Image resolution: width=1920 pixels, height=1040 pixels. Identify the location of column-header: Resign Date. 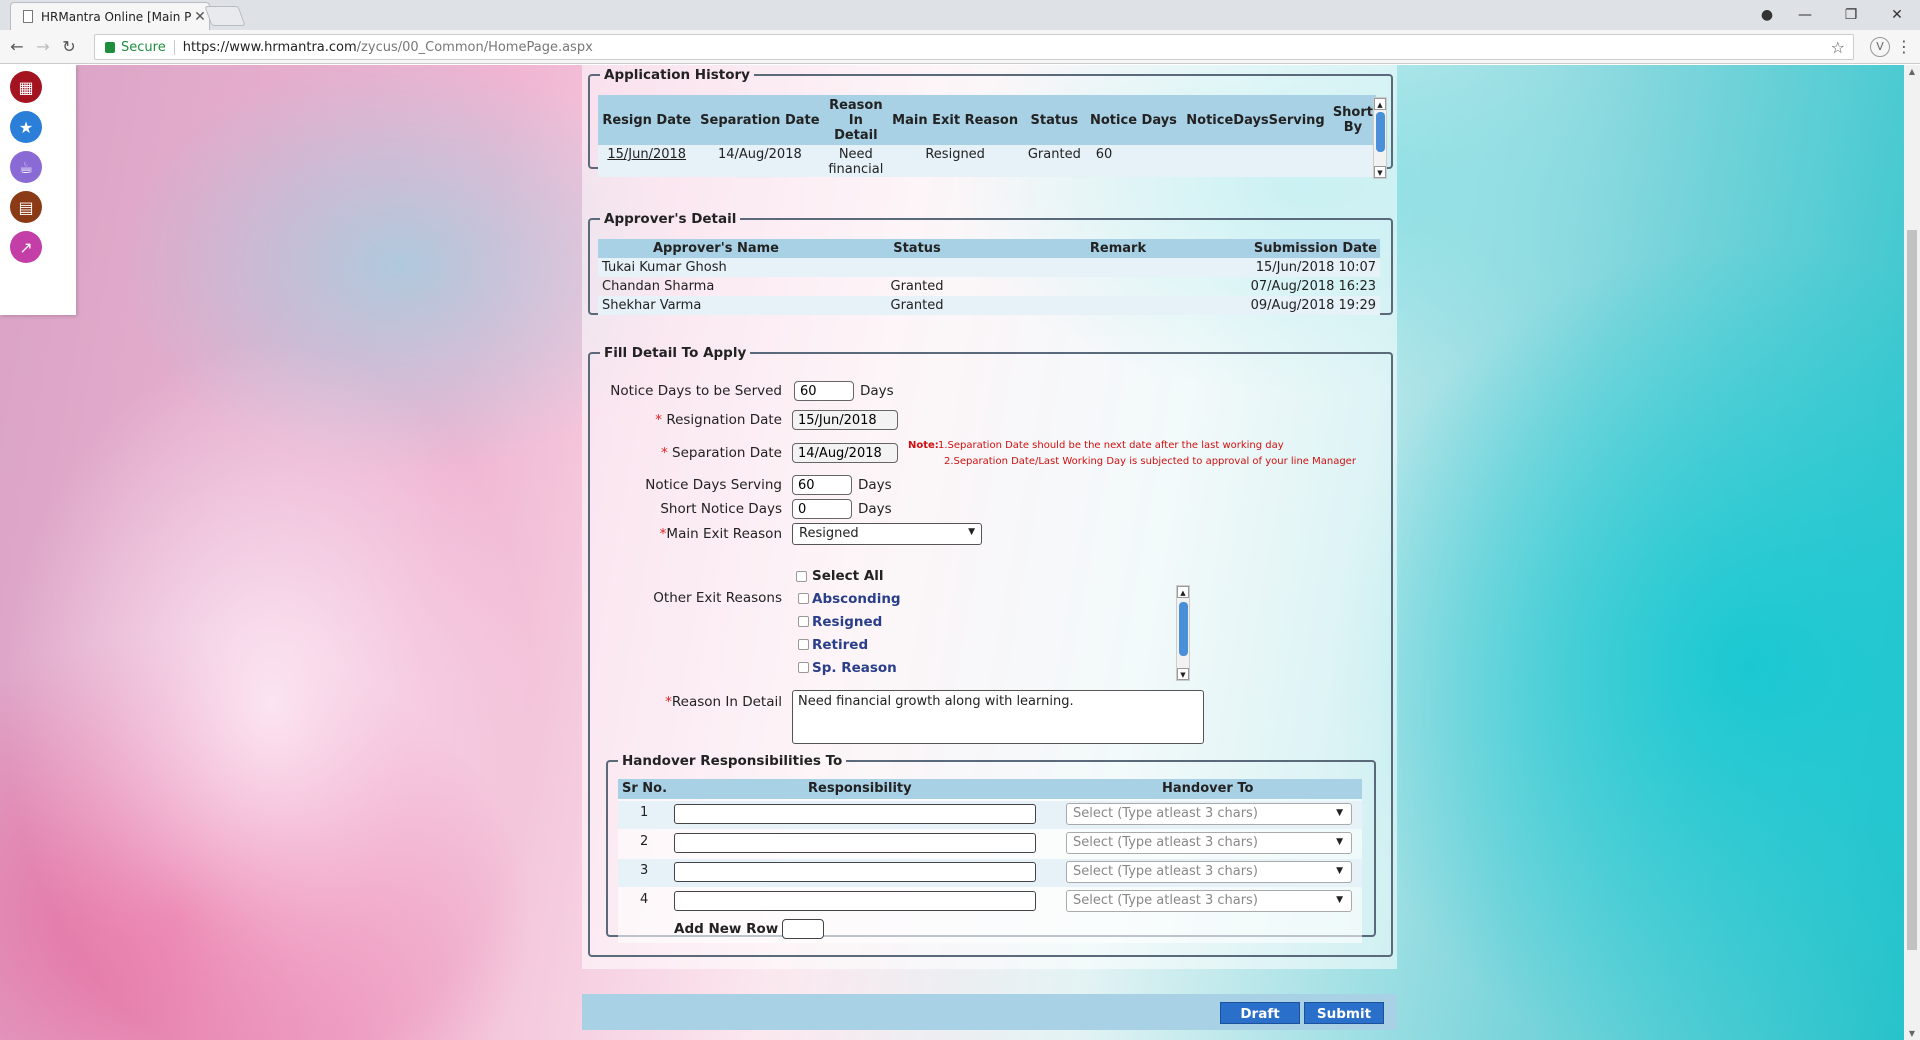
(647, 120).